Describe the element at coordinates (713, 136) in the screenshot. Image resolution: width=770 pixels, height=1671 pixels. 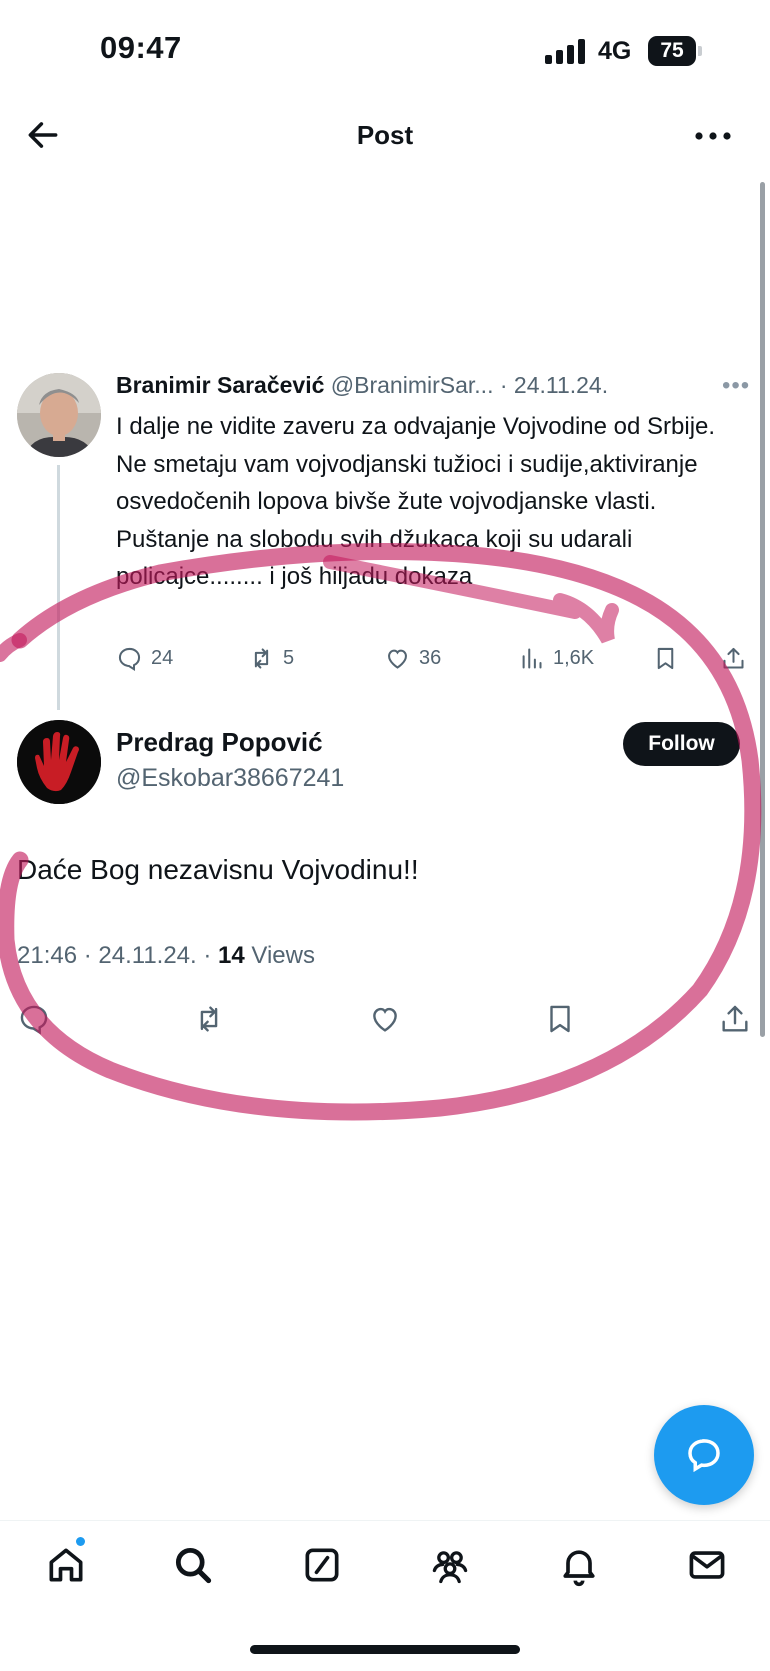
I see `more-options-icon` at that location.